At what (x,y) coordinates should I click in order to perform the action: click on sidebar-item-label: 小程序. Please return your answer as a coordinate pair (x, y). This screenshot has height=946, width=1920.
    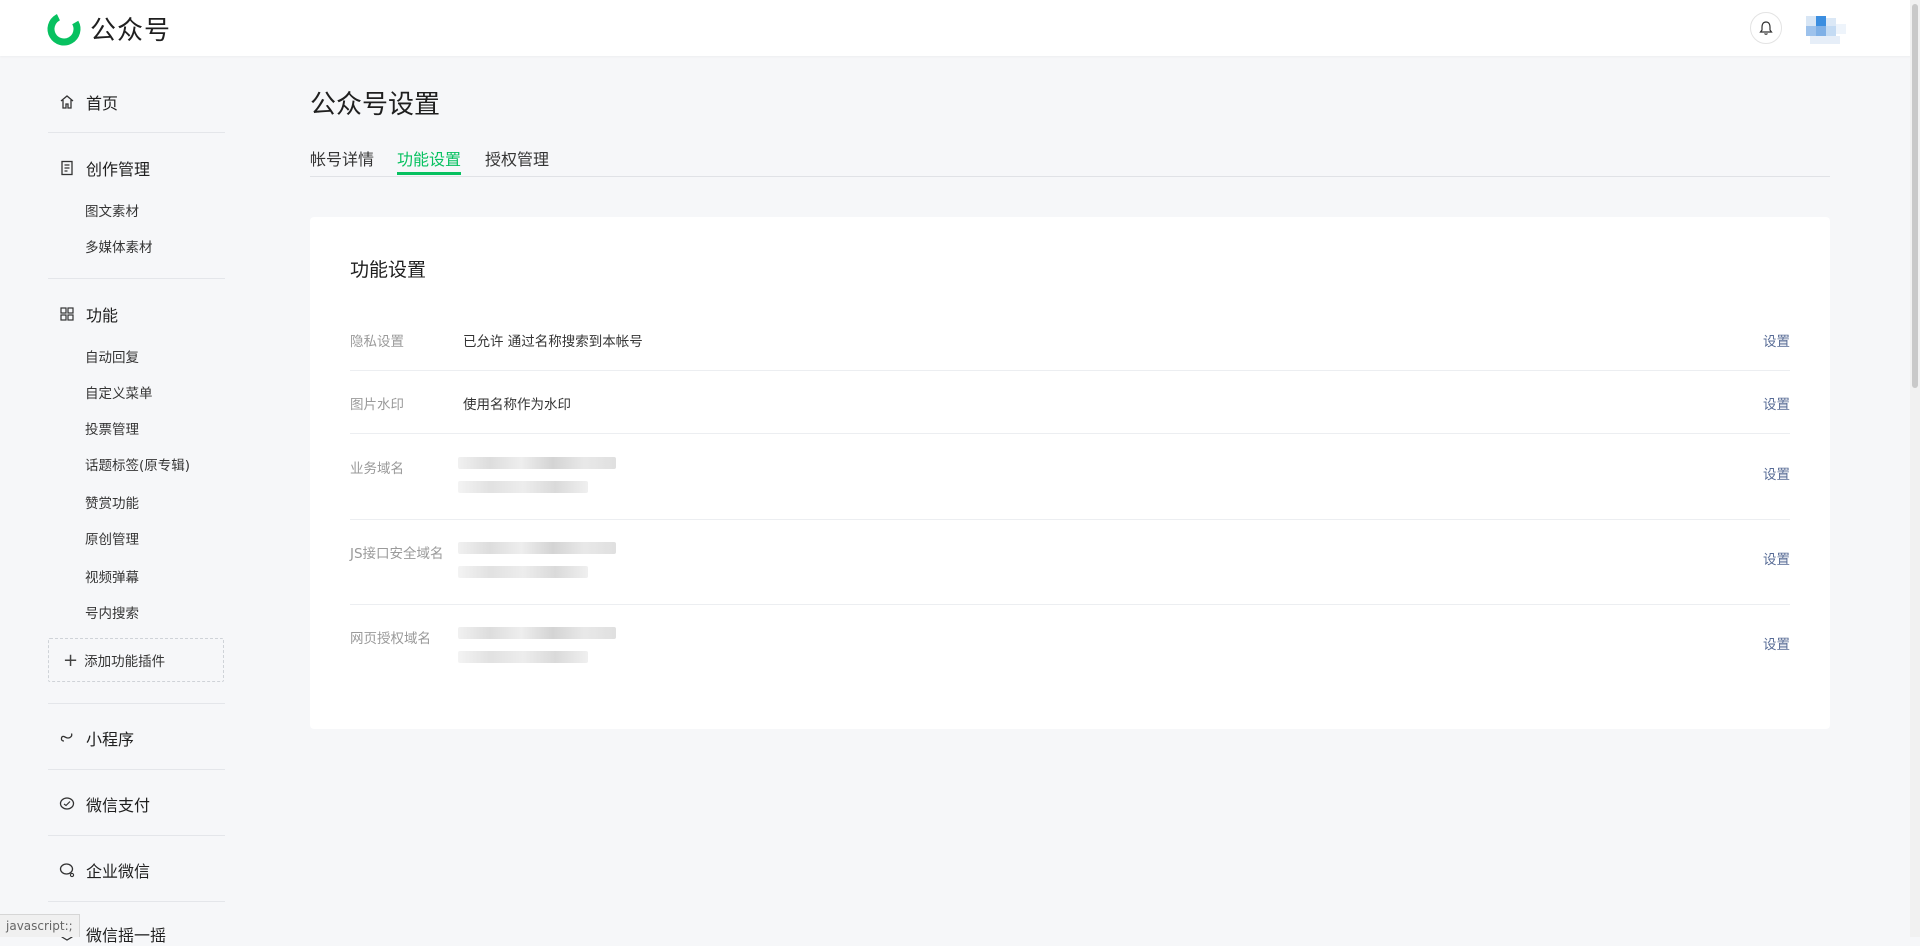
    Looking at the image, I should click on (110, 739).